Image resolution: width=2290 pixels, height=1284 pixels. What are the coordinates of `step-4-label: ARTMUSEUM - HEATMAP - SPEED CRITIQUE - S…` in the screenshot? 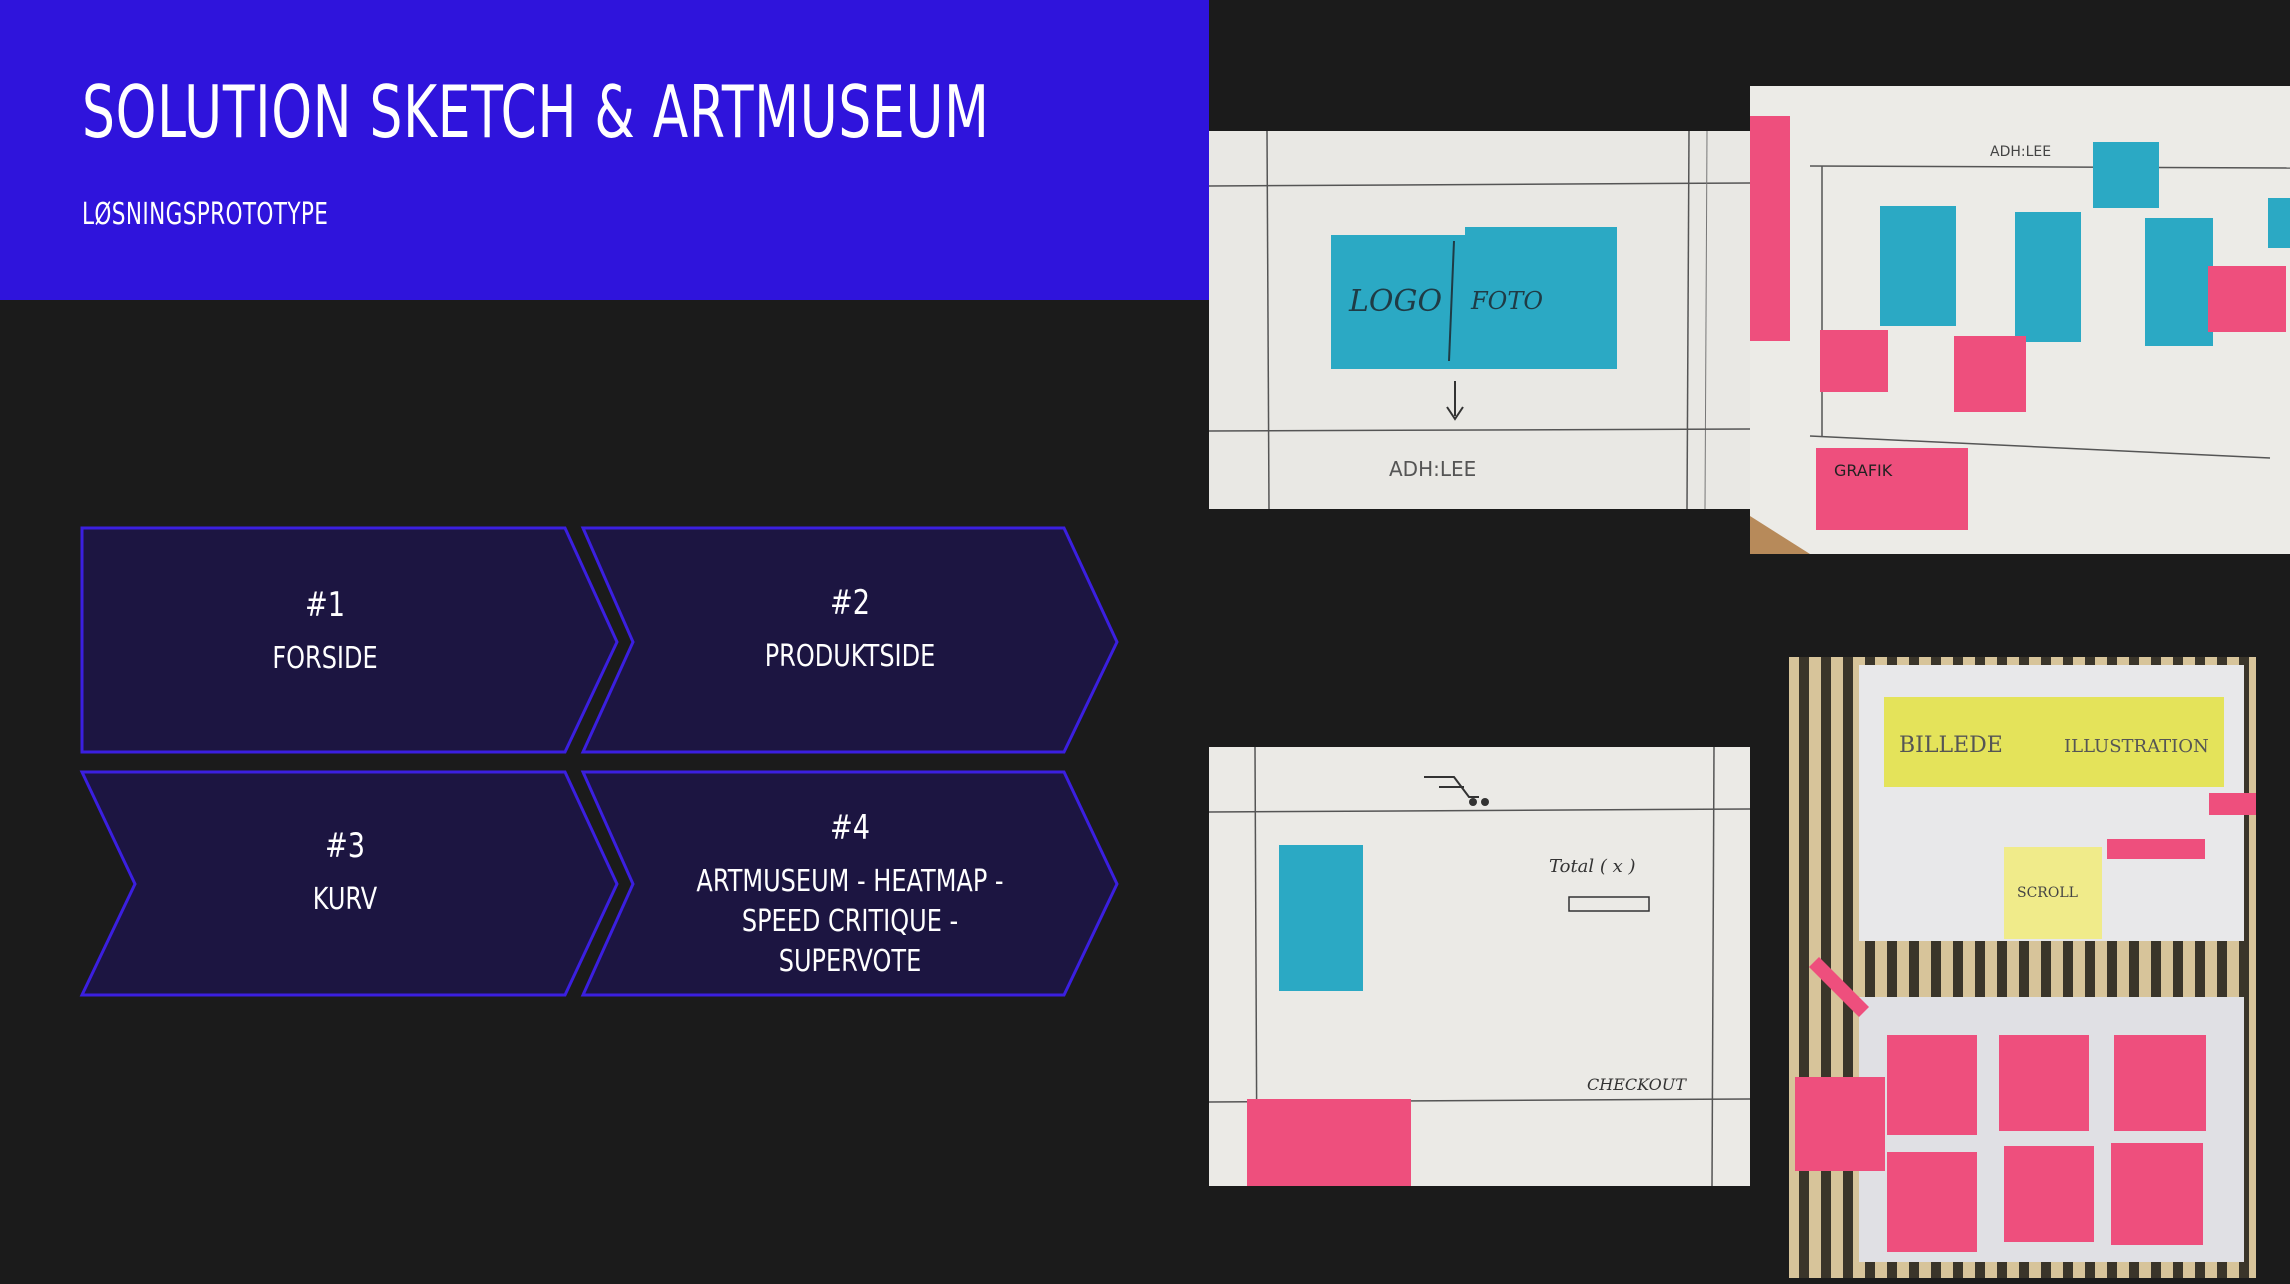 It's located at (850, 921).